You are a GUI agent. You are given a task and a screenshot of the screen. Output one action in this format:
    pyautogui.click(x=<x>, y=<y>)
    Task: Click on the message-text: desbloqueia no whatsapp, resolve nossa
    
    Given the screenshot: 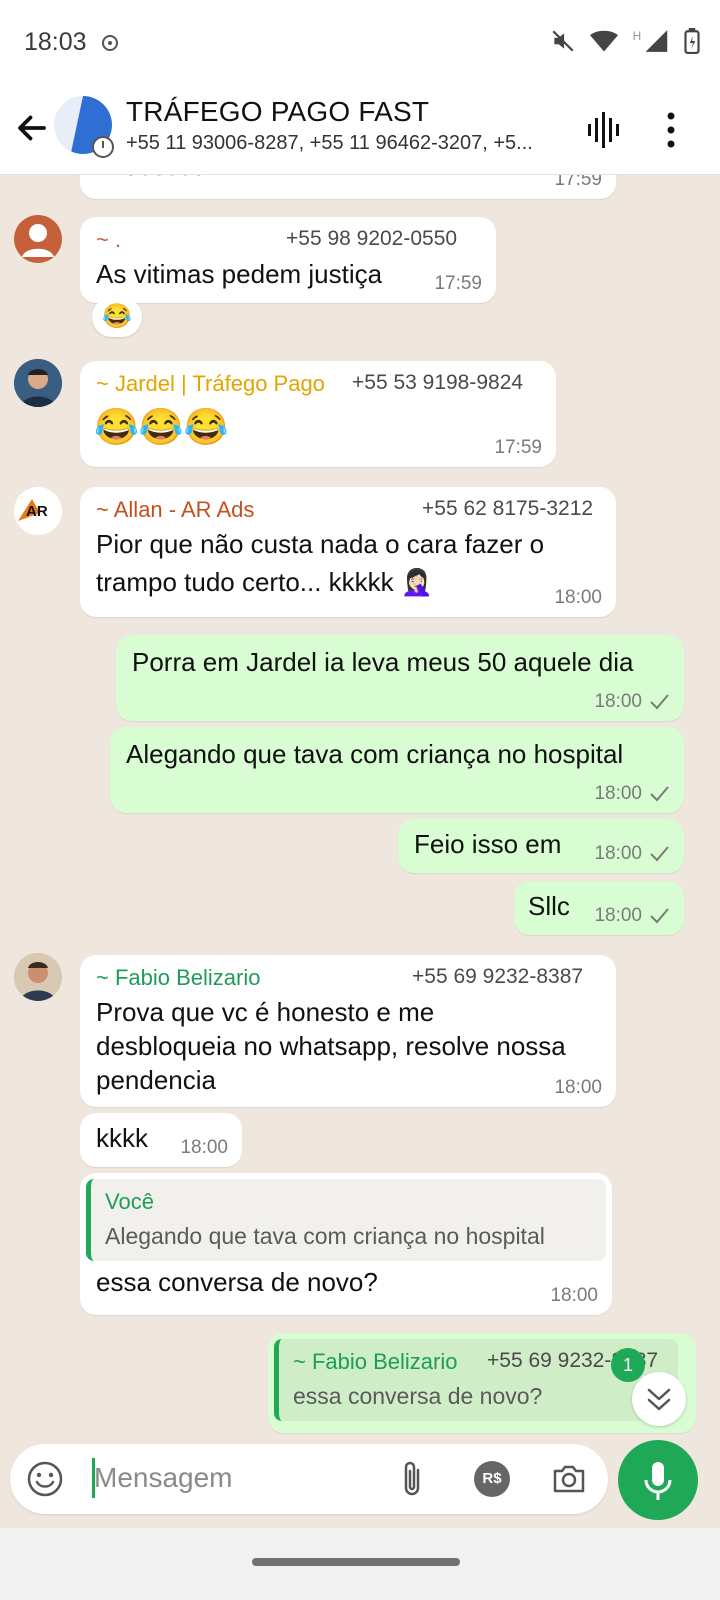 What is the action you would take?
    pyautogui.click(x=331, y=1046)
    